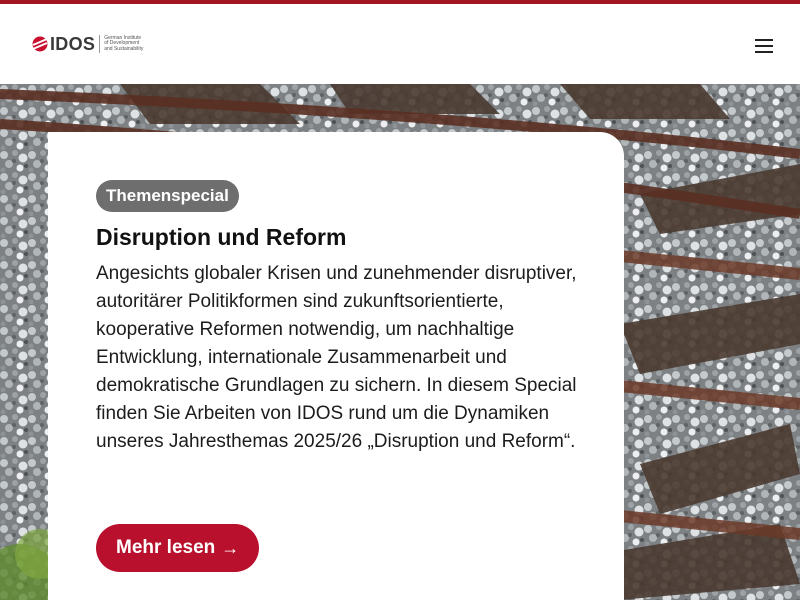 The image size is (800, 600). I want to click on logo-divider, so click(100, 44).